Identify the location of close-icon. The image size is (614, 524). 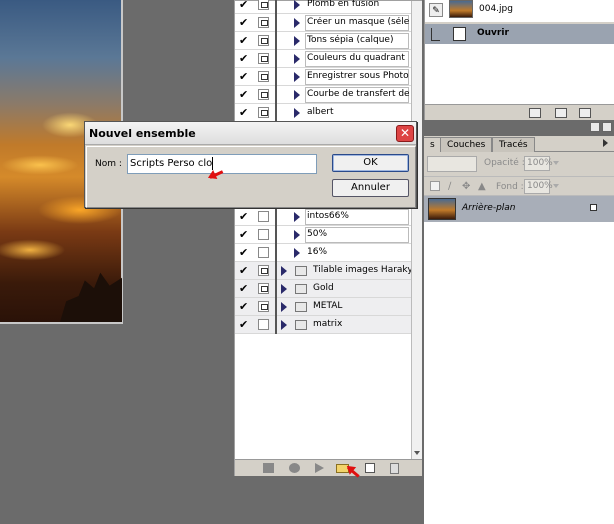
(607, 127).